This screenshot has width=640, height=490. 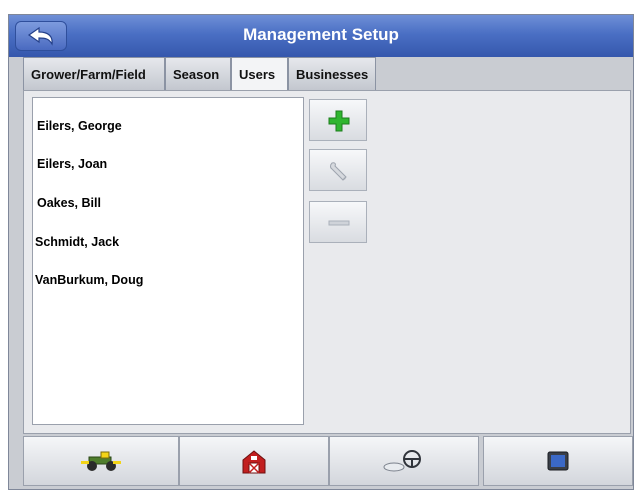 What do you see at coordinates (259, 73) in the screenshot?
I see `tab-users: Users` at bounding box center [259, 73].